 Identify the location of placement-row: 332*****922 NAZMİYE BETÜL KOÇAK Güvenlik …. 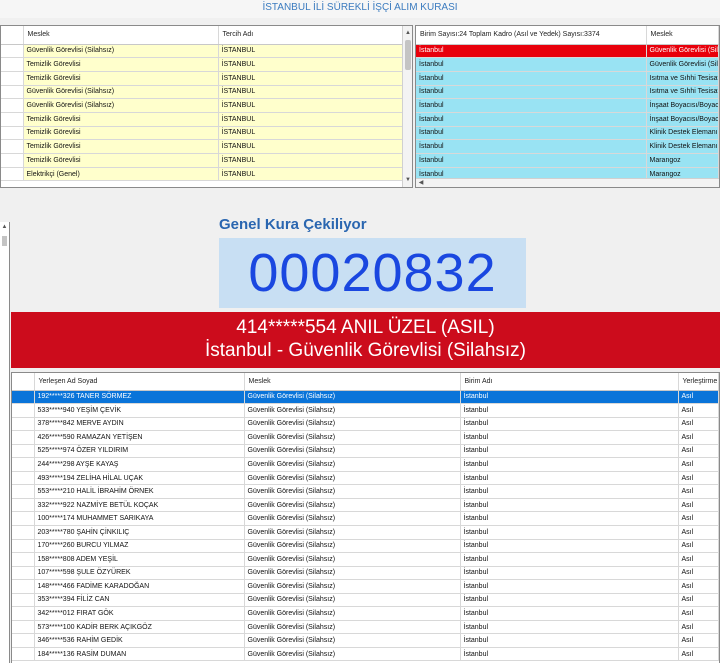
(365, 505).